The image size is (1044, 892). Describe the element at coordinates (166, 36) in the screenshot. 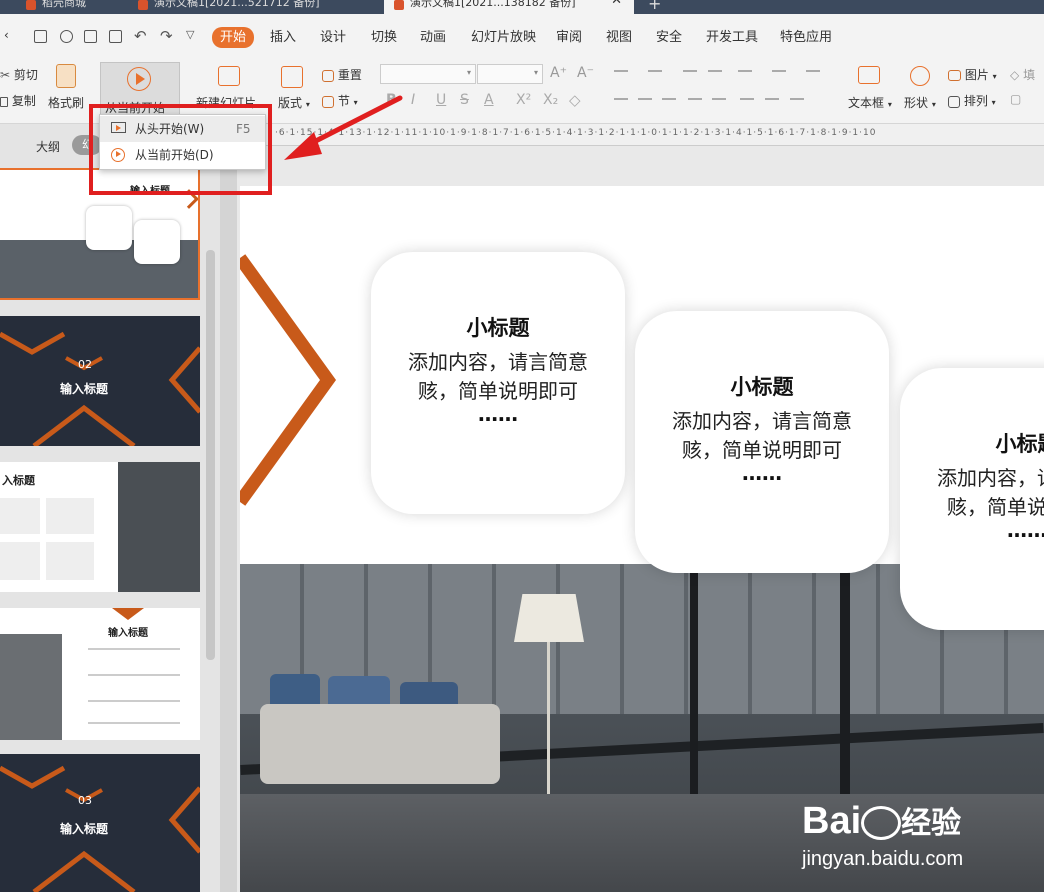

I see `redo-icon: ↷` at that location.